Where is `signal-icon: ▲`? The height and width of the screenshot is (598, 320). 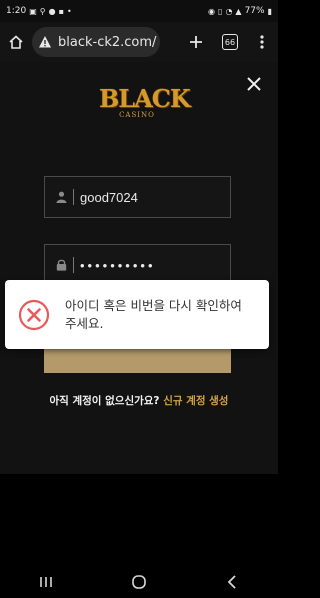 signal-icon: ▲ is located at coordinates (238, 11).